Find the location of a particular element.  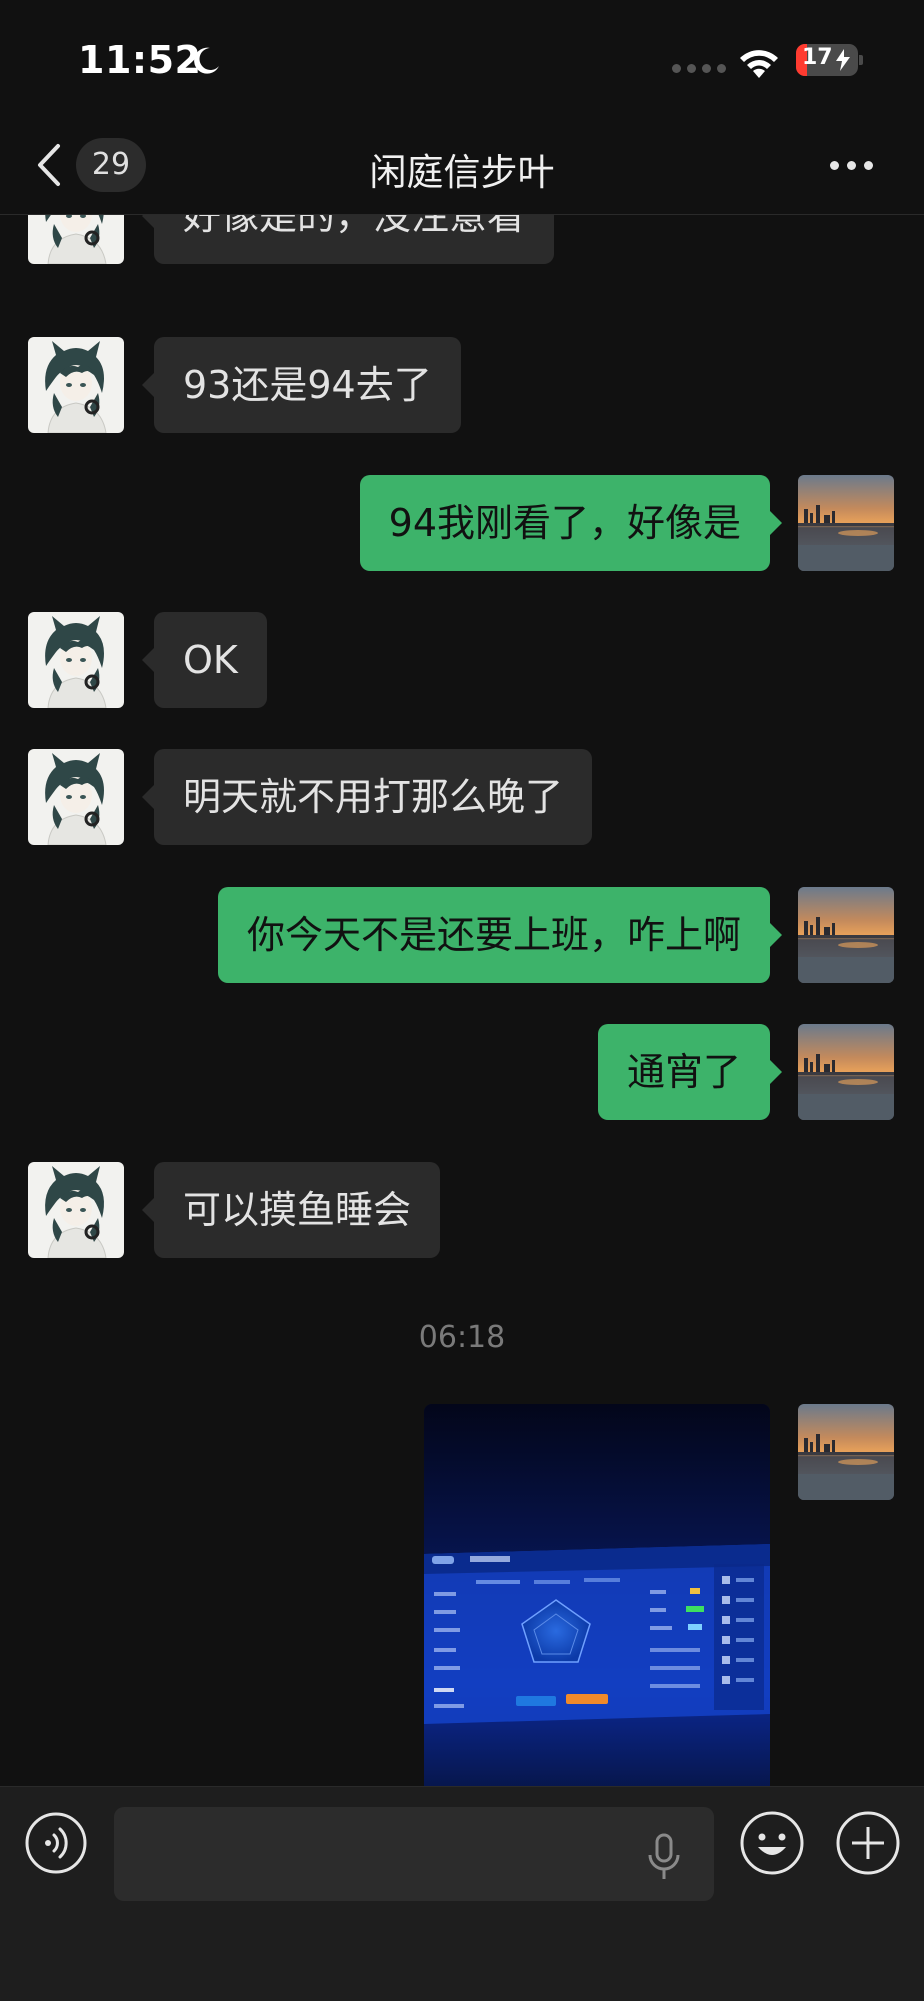

emoji-icon is located at coordinates (772, 1843).